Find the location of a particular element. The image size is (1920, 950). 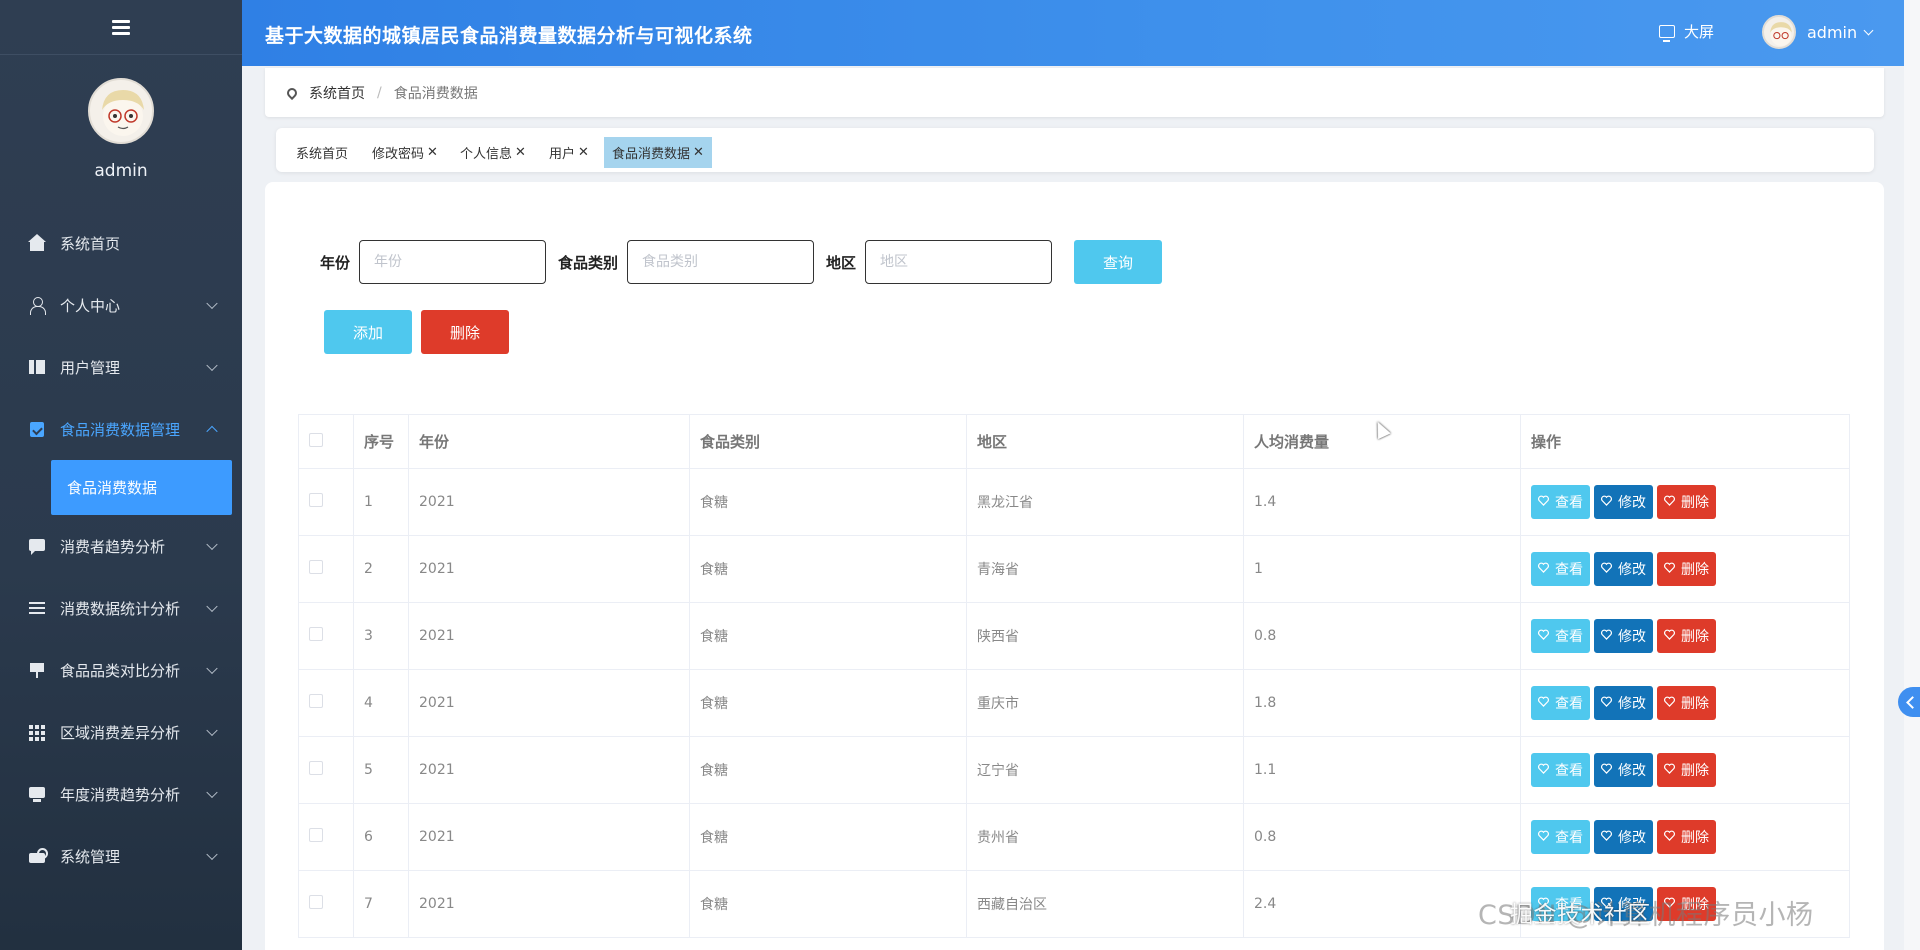

flag-icon is located at coordinates (37, 670).